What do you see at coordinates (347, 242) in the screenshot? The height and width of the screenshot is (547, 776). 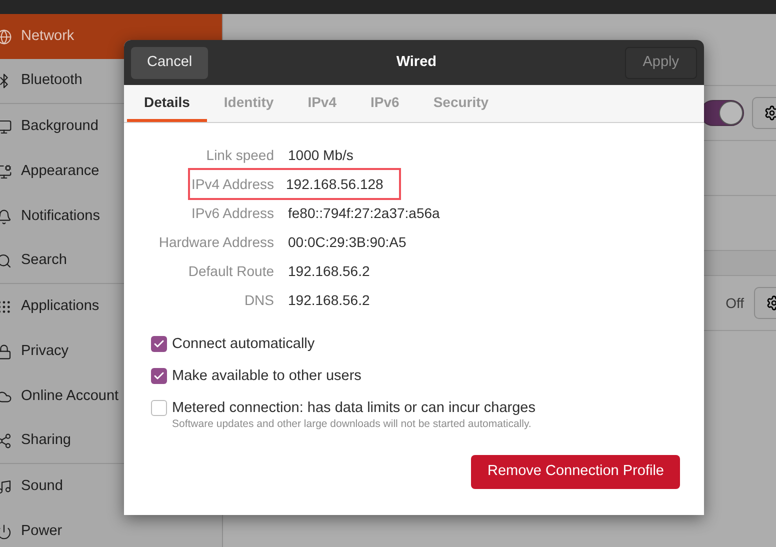 I see `field-value: 00:0C:29:3B:90:A5` at bounding box center [347, 242].